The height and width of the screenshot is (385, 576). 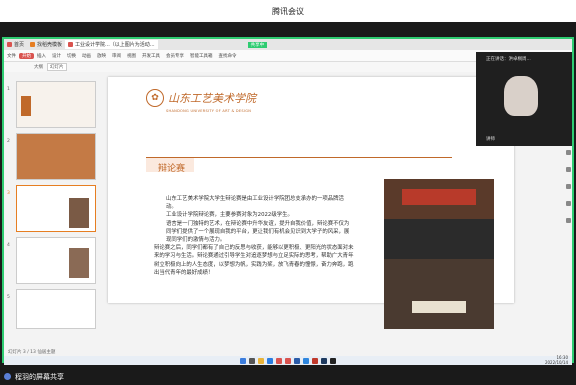 What do you see at coordinates (568, 169) in the screenshot?
I see `camera-icon` at bounding box center [568, 169].